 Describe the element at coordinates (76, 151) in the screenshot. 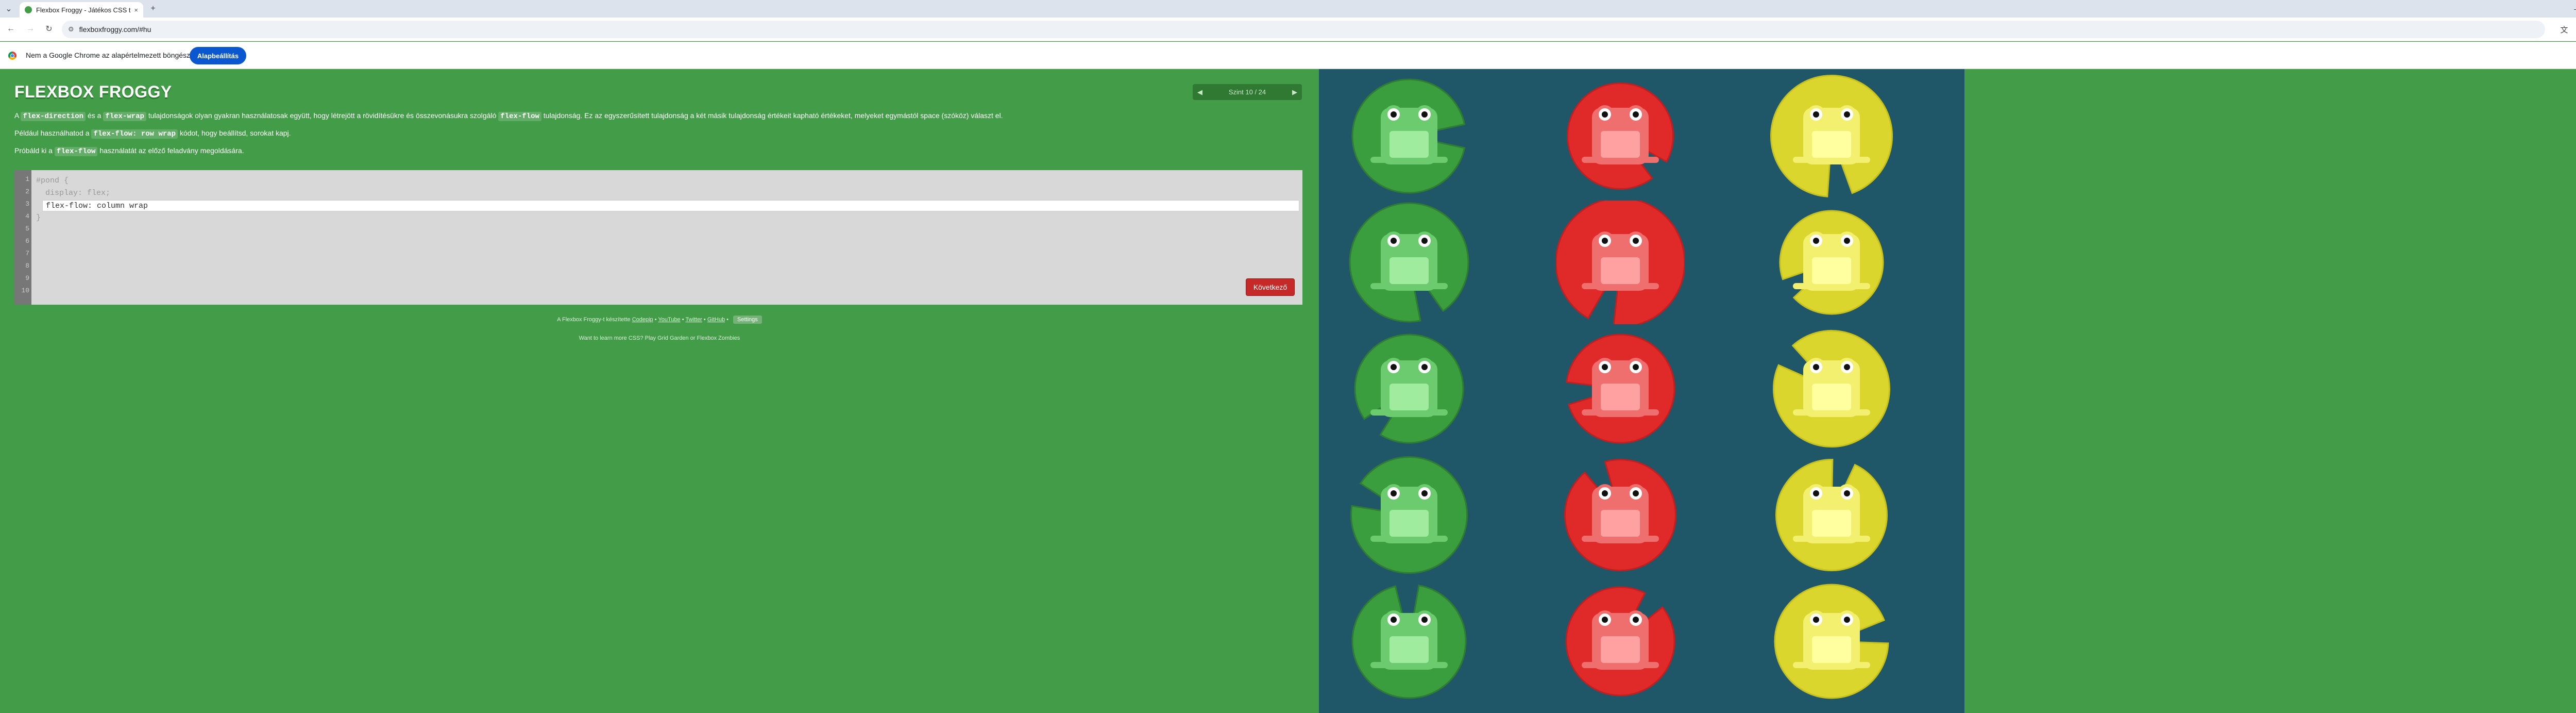

I see `code-flex-flow-2: flex-flow` at that location.